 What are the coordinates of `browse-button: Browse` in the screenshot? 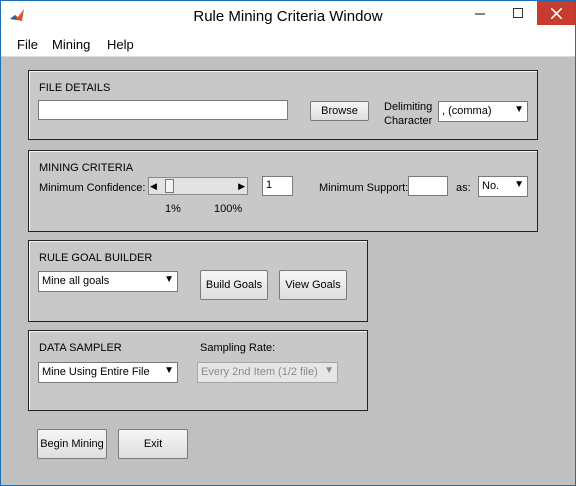 It's located at (339, 111).